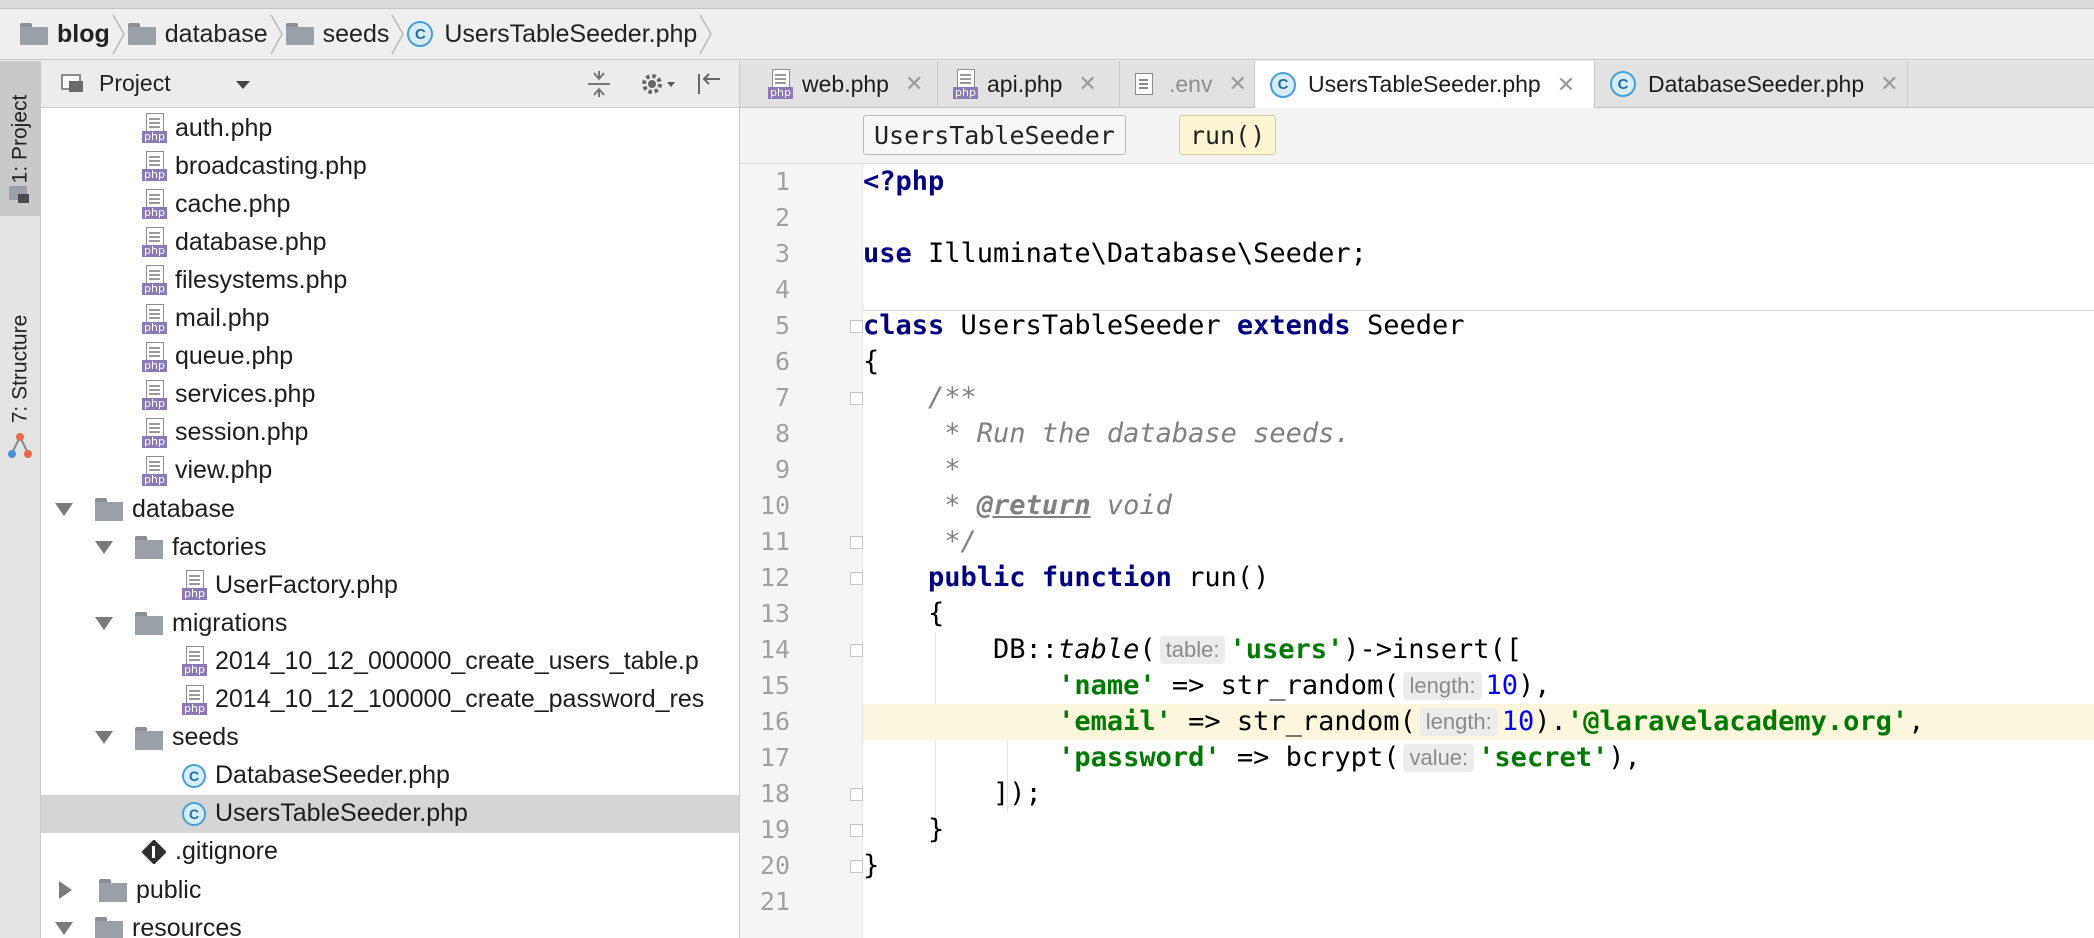 This screenshot has height=938, width=2094. What do you see at coordinates (1425, 84) in the screenshot?
I see `tab-users-table-seeder: C UsersTableSeeder.php ✕` at bounding box center [1425, 84].